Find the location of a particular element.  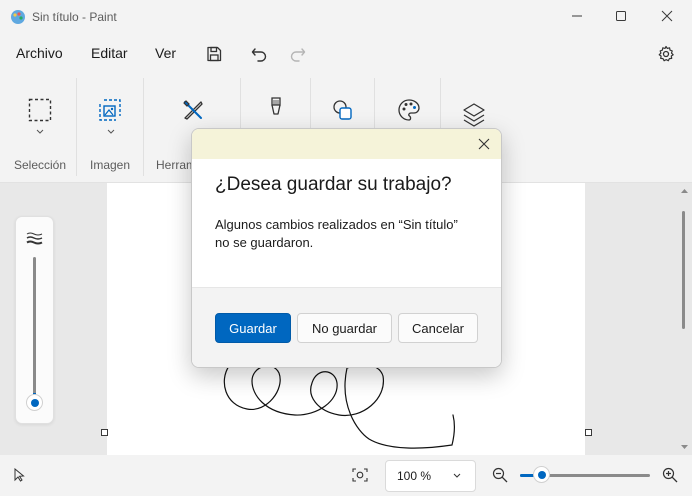

fit-icon is located at coordinates (360, 475).